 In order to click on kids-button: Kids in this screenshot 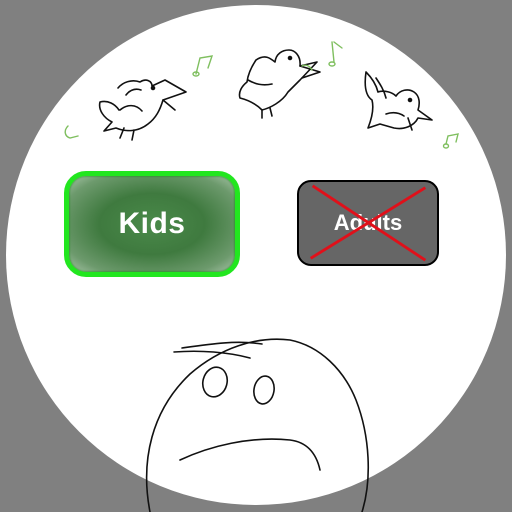, I will do `click(152, 224)`.